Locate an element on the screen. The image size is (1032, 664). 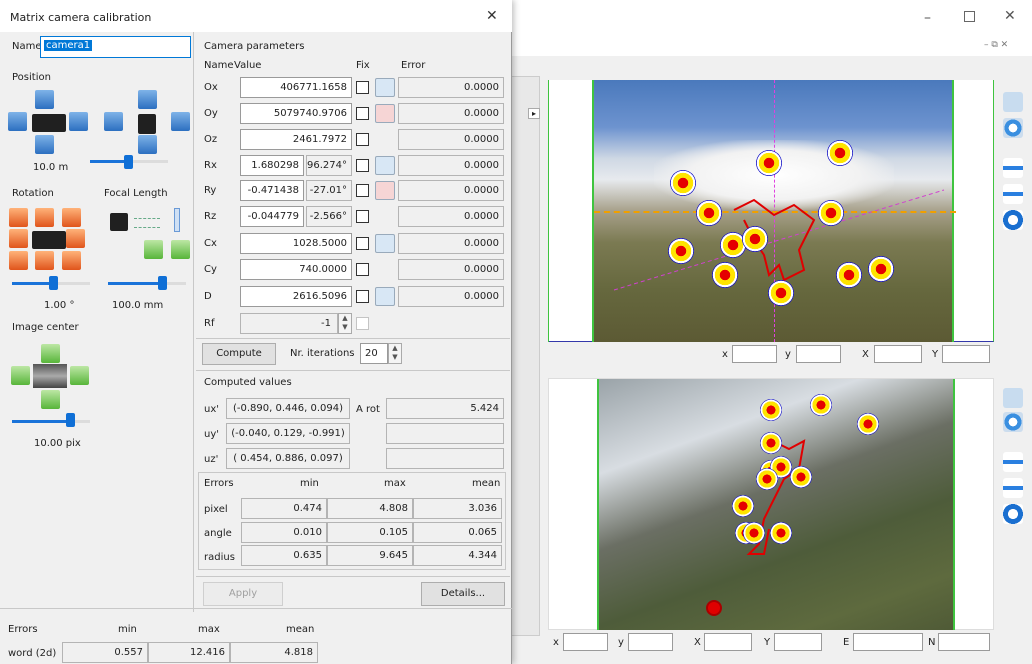
coord-n-field is located at coordinates (964, 642).